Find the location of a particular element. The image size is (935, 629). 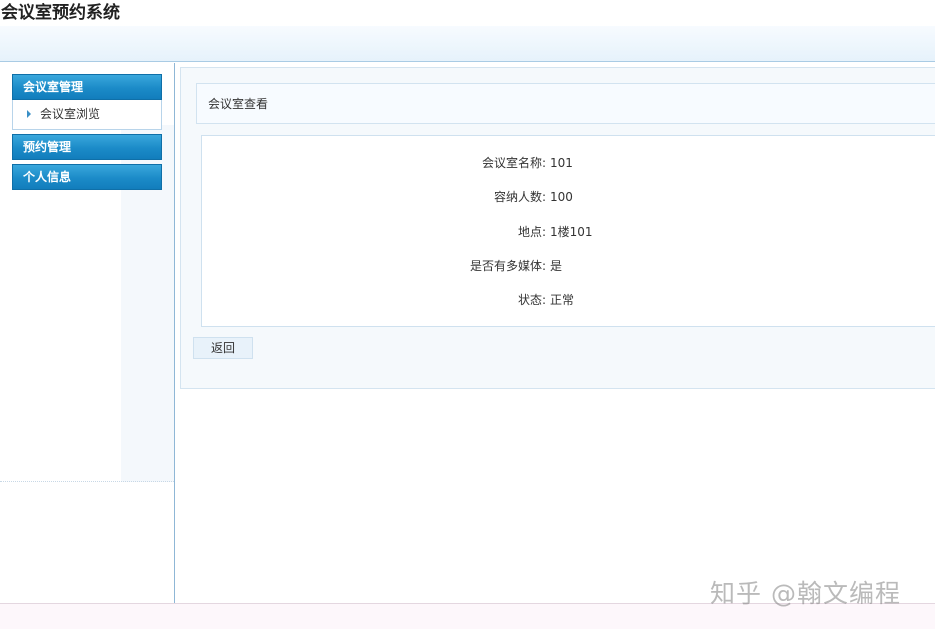

arrow-right-icon is located at coordinates (29, 114).